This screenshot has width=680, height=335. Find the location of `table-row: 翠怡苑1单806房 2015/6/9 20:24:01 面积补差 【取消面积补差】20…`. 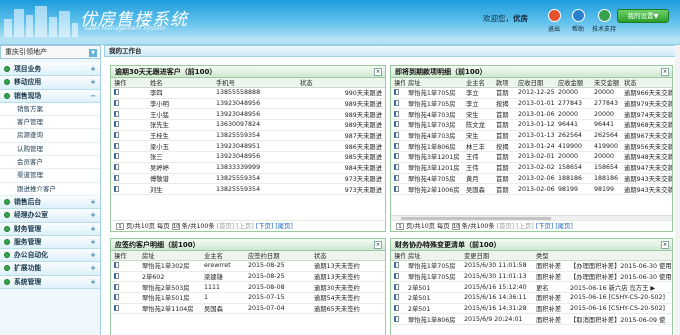

table-row: 翠怡苑1单806房 2015/6/9 20:24:01 面积补差 【取消面积补差】20… is located at coordinates (531, 319).